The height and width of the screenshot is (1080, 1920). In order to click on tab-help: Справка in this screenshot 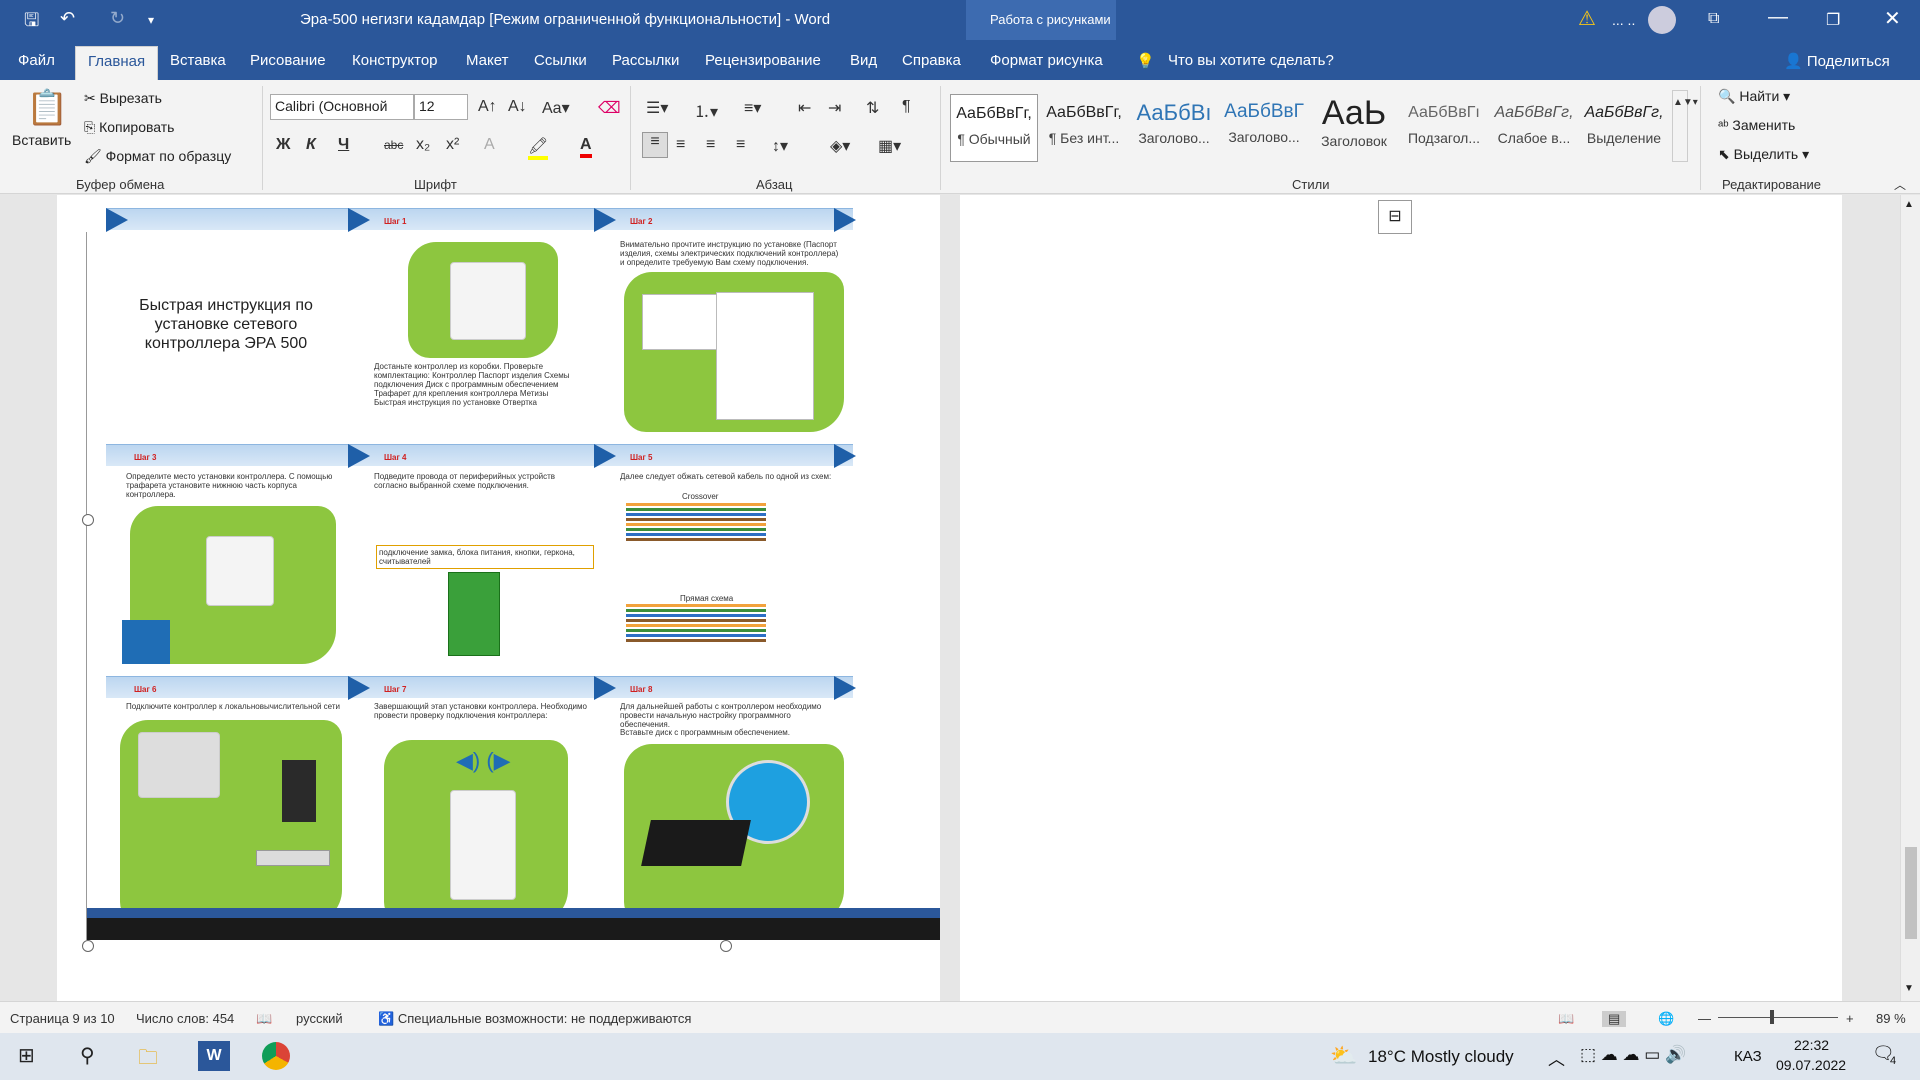, I will do `click(931, 60)`.